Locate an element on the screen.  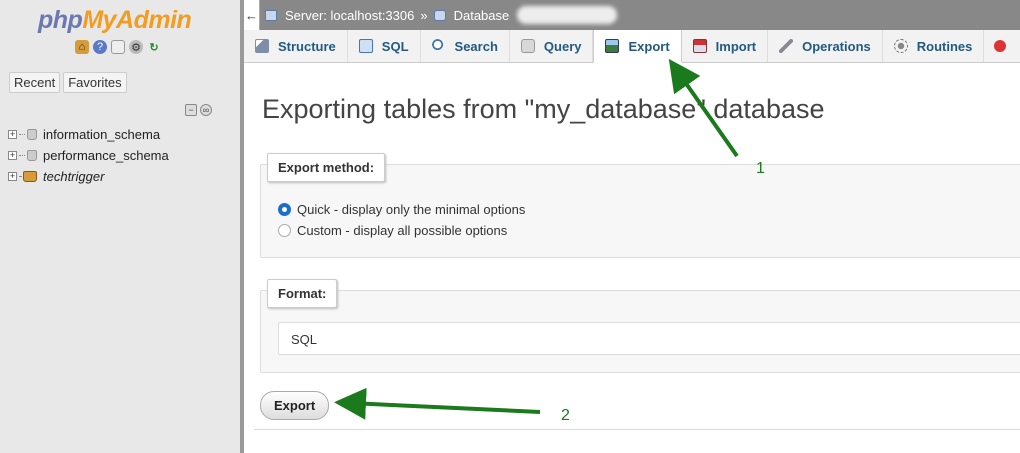
routines-icon is located at coordinates (900, 46).